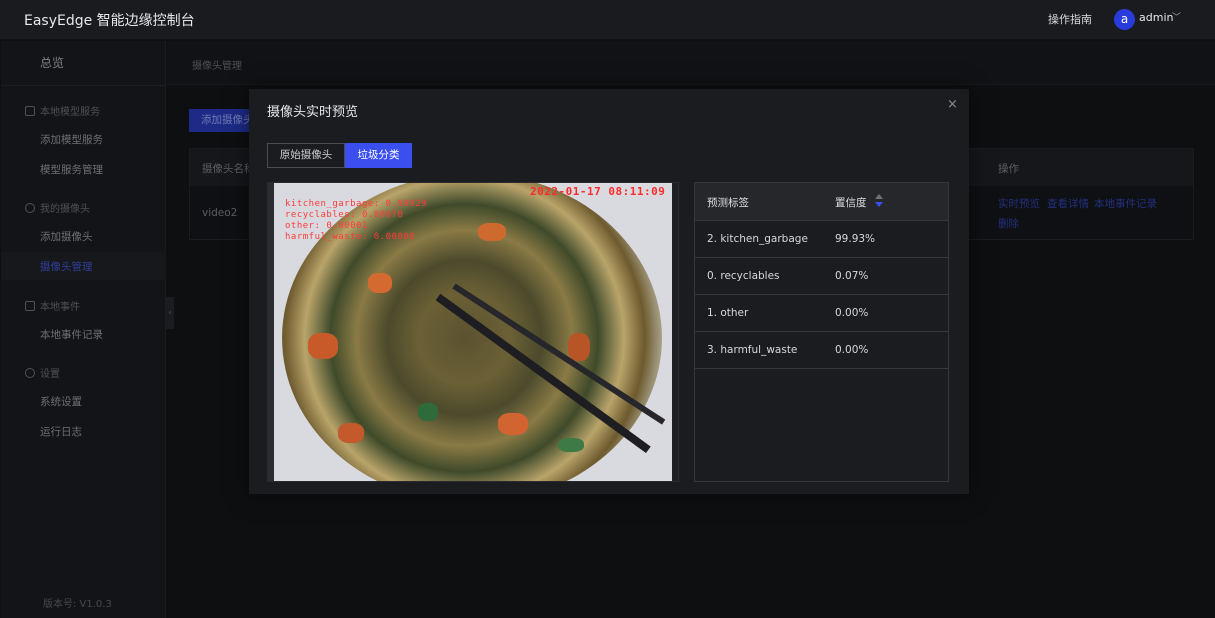  Describe the element at coordinates (356, 204) in the screenshot. I see `overlay-line: kitchen_garbage: 0.99929` at that location.